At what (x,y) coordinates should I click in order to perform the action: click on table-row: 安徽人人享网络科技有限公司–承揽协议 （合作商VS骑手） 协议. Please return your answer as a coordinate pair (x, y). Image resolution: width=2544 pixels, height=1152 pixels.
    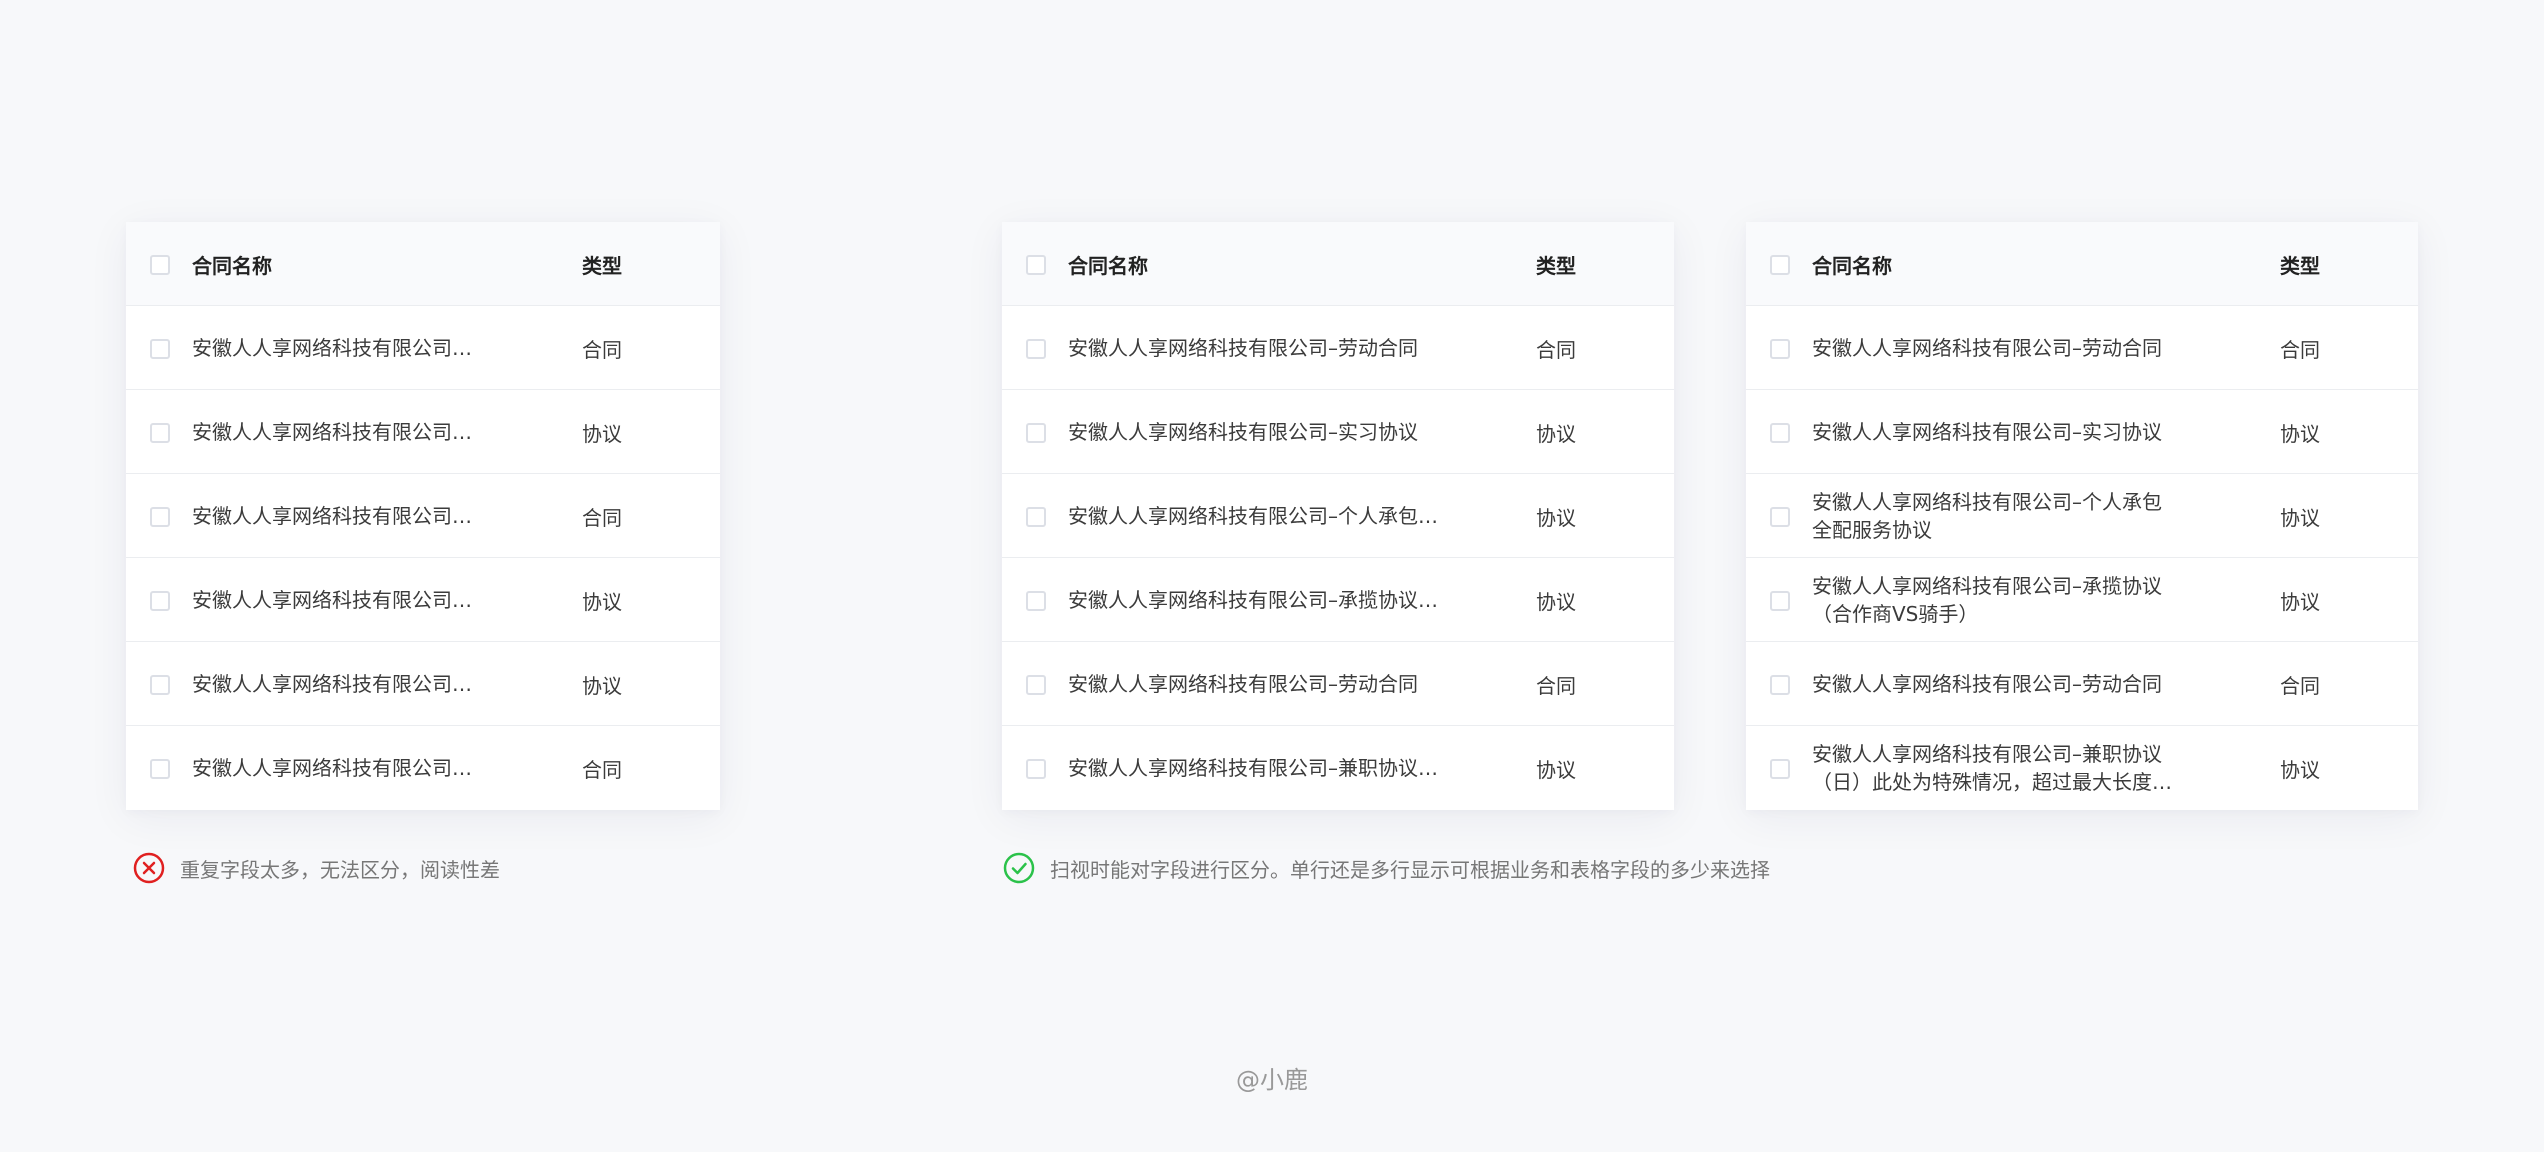
    Looking at the image, I should click on (2082, 600).